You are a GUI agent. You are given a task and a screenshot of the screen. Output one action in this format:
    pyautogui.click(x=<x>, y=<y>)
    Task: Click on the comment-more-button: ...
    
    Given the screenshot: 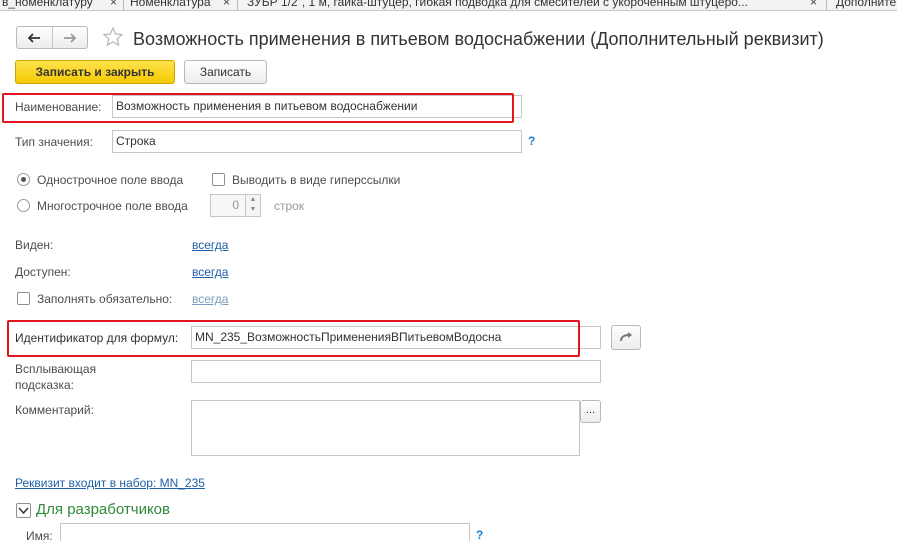 What is the action you would take?
    pyautogui.click(x=590, y=411)
    